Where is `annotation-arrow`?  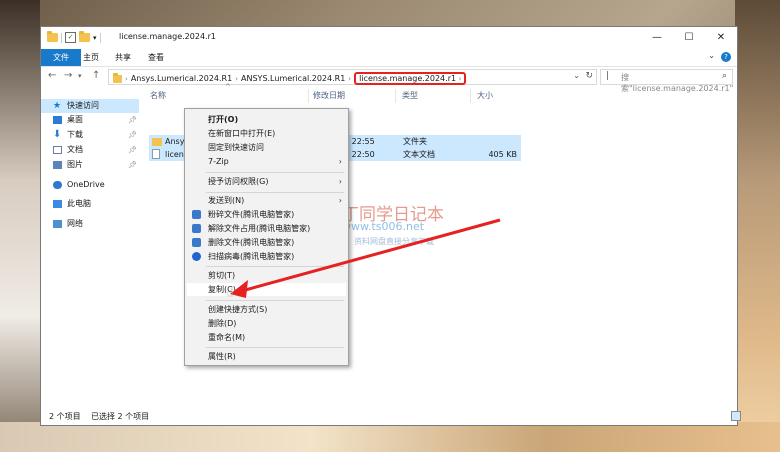
annotation-arrow is located at coordinates (365, 258).